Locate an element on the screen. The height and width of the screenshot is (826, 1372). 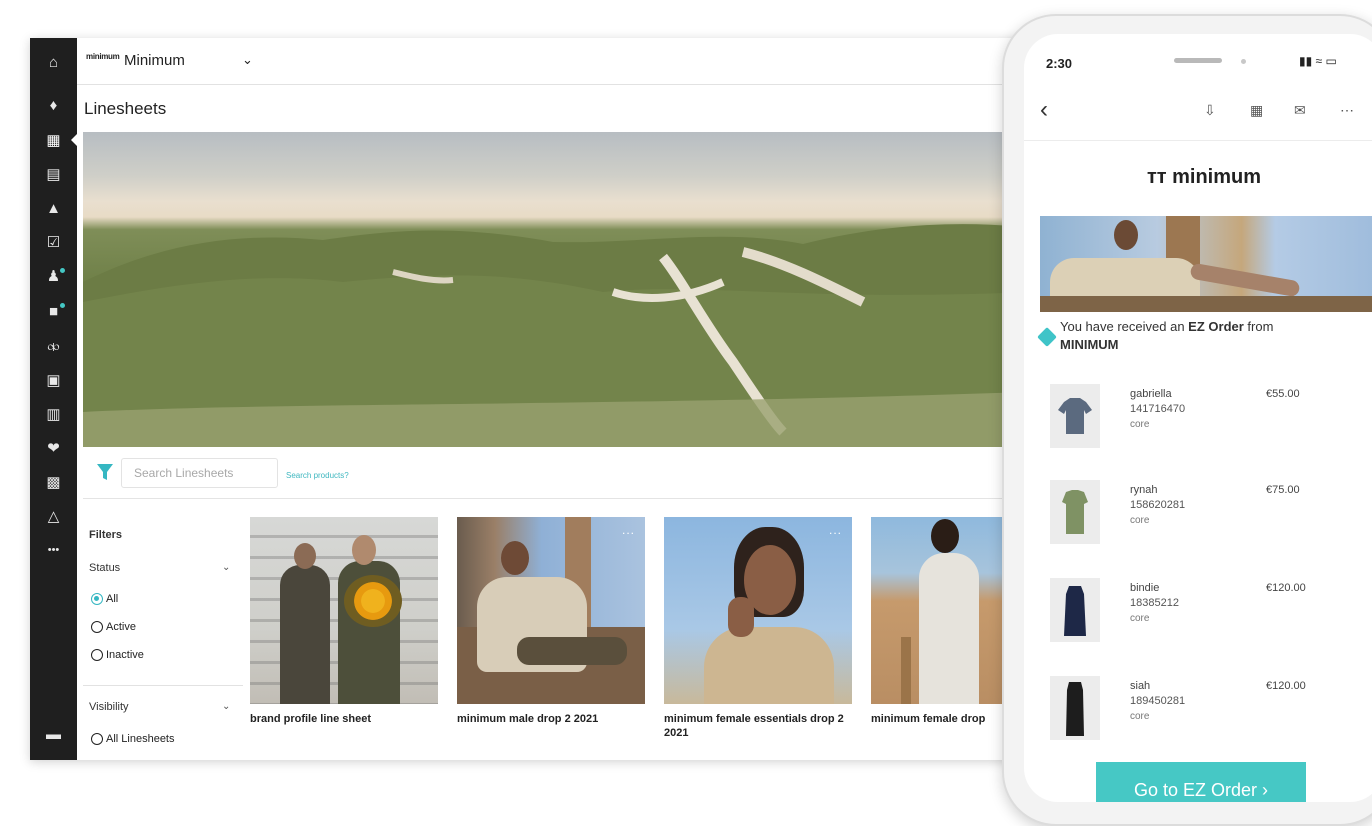
media-icon: ▣ is located at coordinates (53, 380).